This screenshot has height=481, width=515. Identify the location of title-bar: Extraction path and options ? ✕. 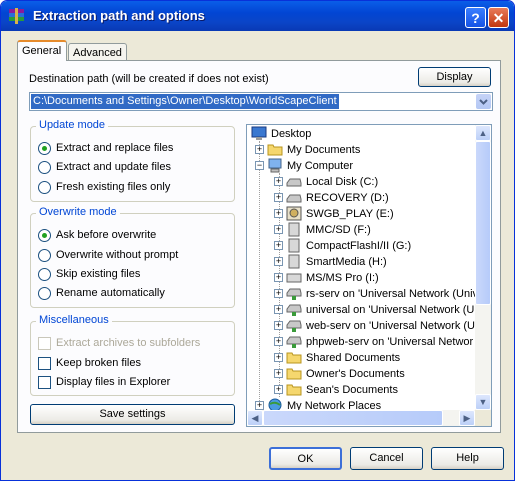
(257, 16).